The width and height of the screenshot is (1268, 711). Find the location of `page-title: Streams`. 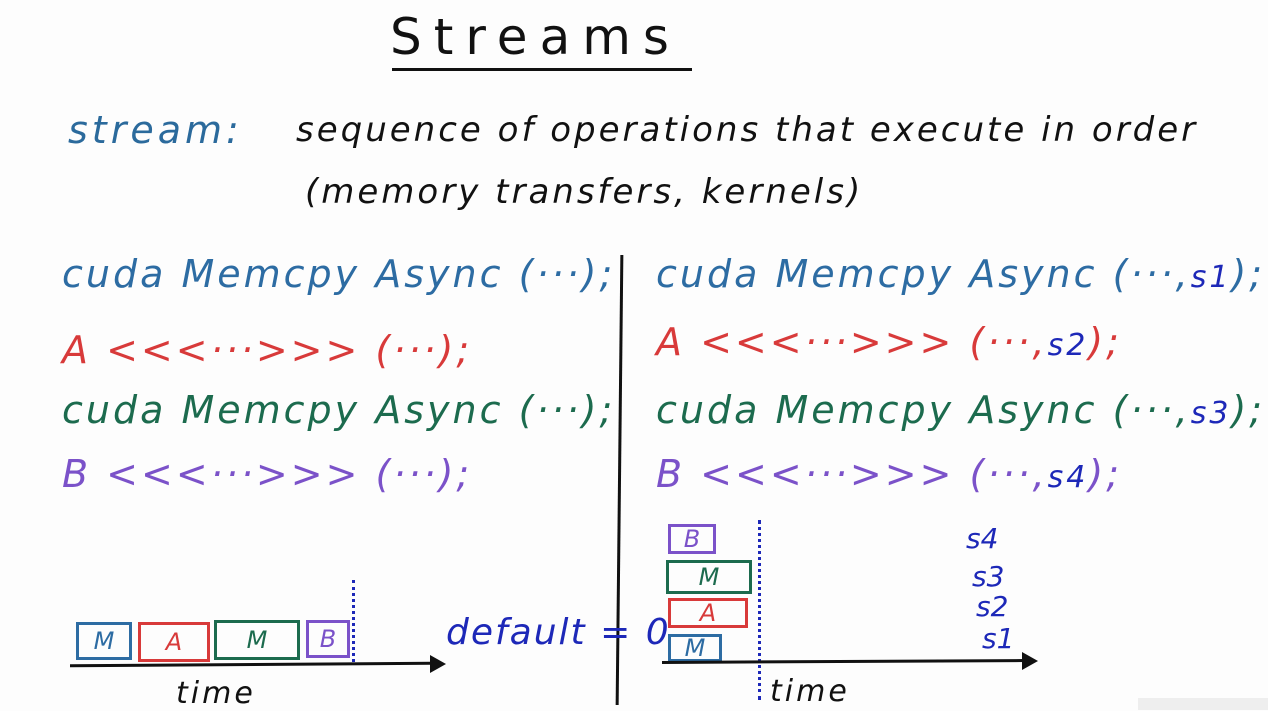

page-title: Streams is located at coordinates (535, 37).